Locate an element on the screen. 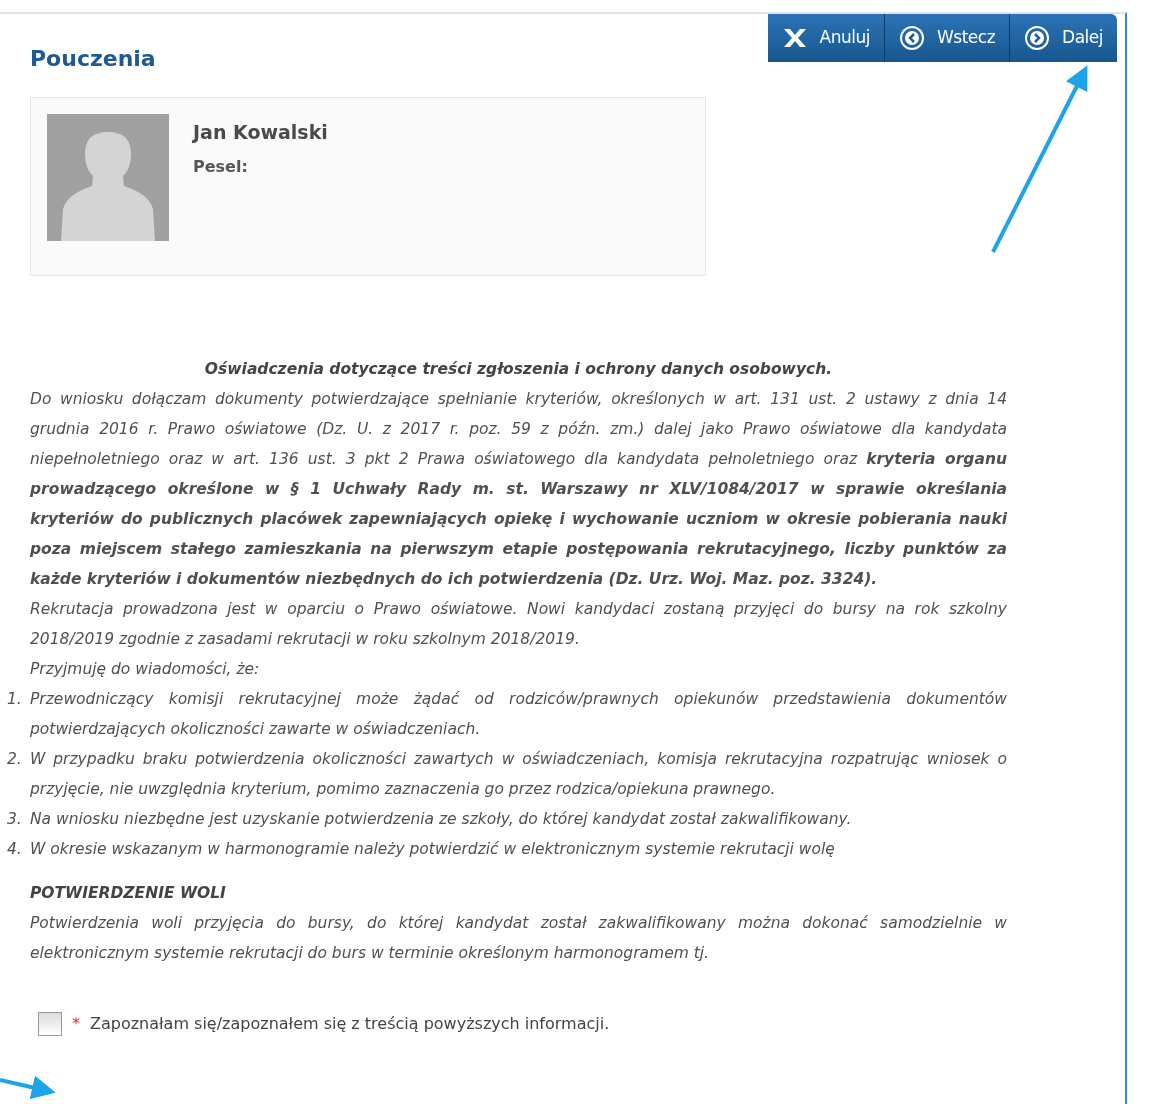 This screenshot has height=1104, width=1163. required-mark: * is located at coordinates (76, 1024).